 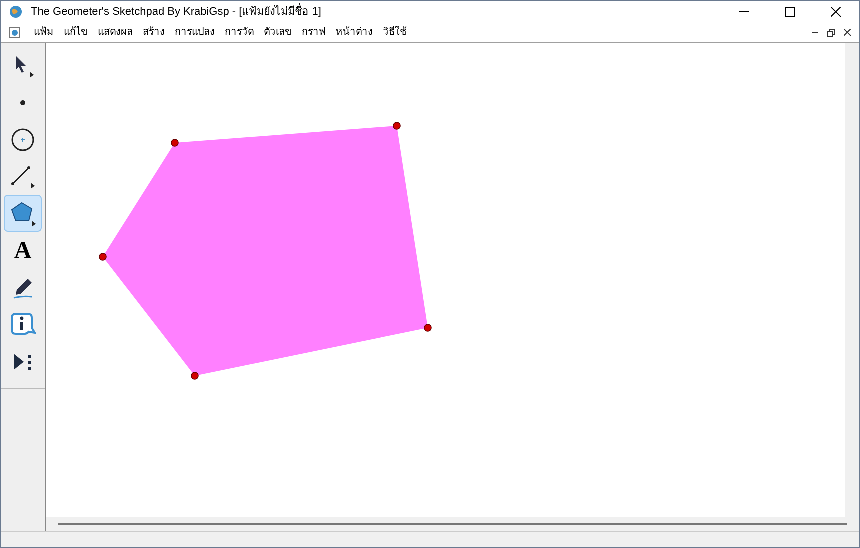 I want to click on polygon-icon, so click(x=23, y=214).